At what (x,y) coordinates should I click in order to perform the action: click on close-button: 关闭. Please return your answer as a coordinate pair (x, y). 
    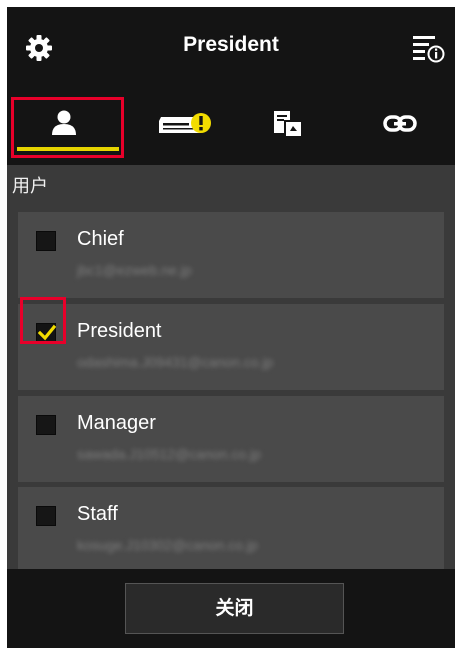
    Looking at the image, I should click on (234, 608).